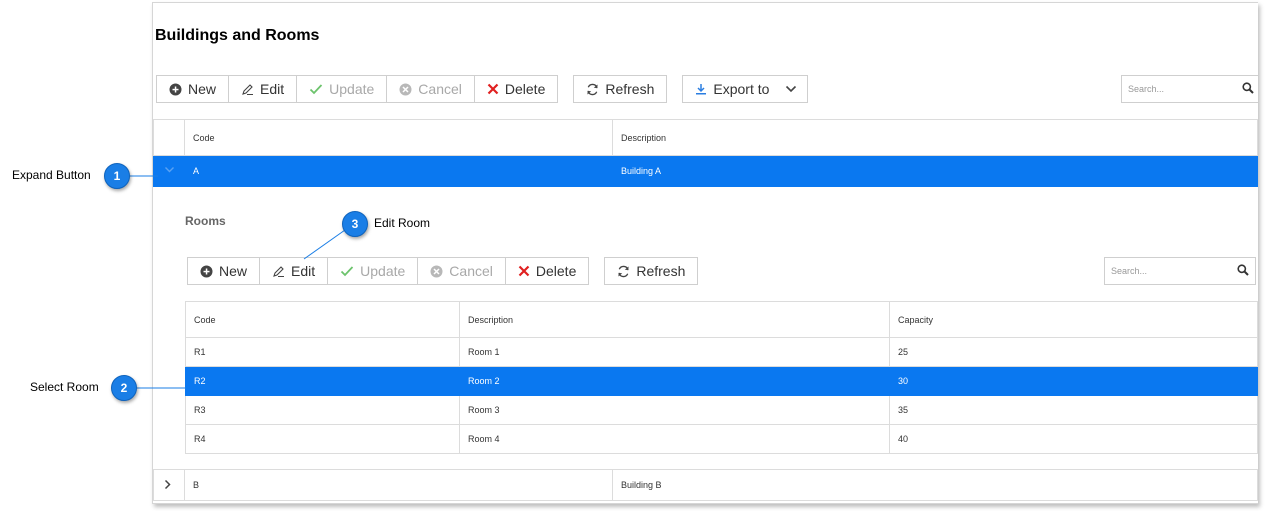  What do you see at coordinates (124, 388) in the screenshot?
I see `callout-2-badge: 2` at bounding box center [124, 388].